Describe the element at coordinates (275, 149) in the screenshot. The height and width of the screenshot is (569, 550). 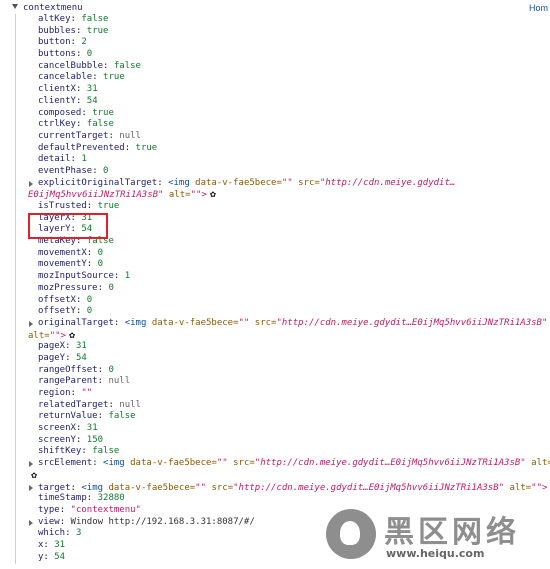
I see `property-row-defaultPrevented: defaultPrevented: true` at that location.